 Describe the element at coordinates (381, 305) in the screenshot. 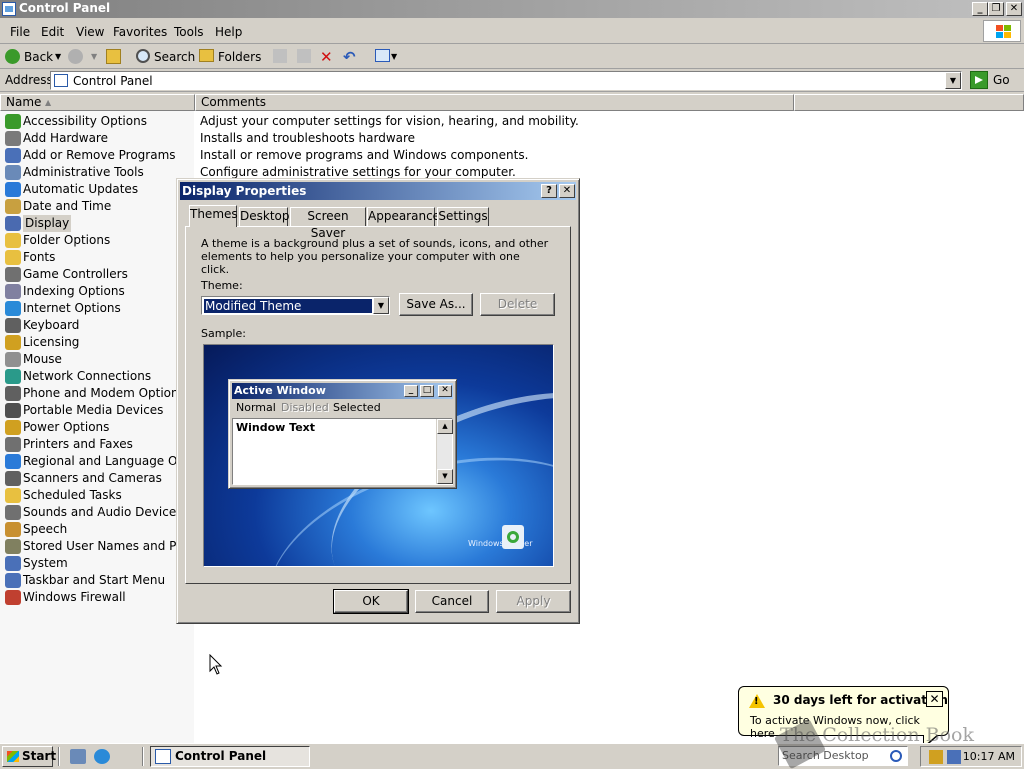

I see `theme-dropdown-icon: ▼` at that location.